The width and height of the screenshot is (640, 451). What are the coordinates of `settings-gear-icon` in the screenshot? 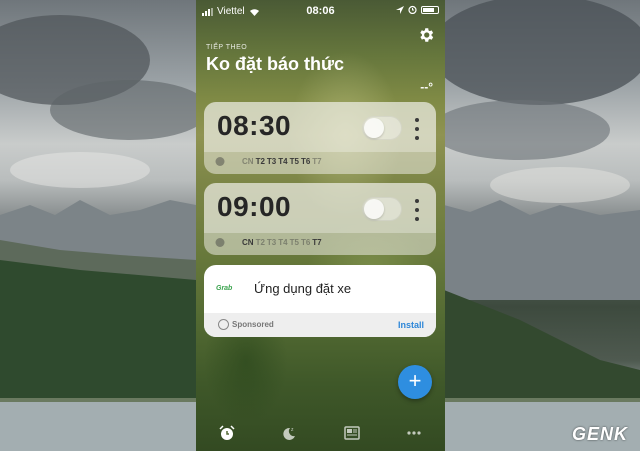 It's located at (426, 35).